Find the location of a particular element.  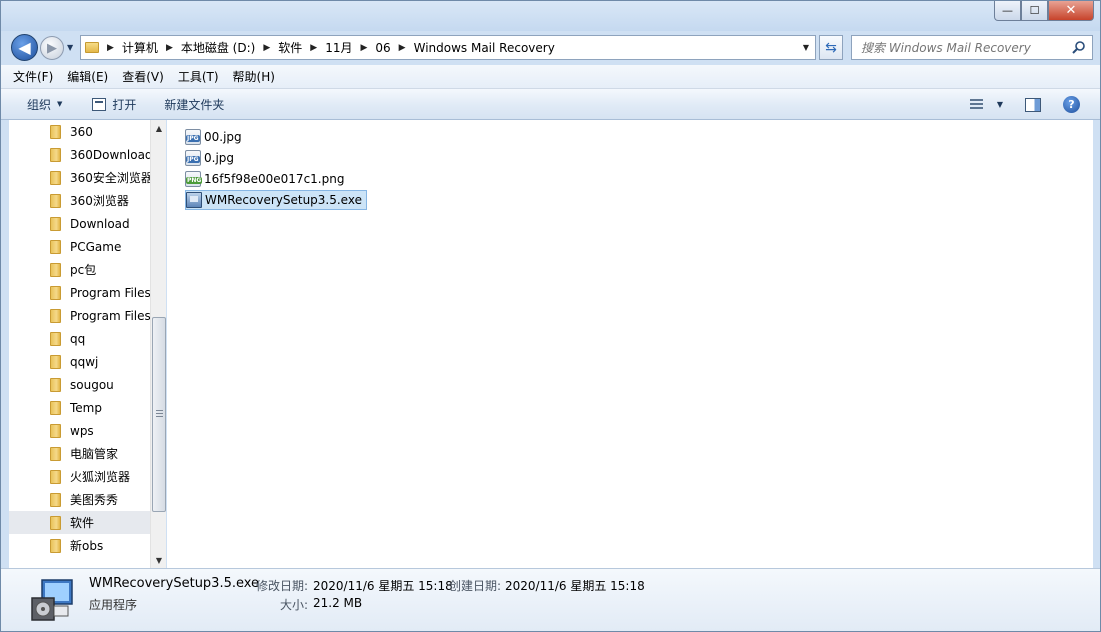

sidebar-item-label: Program Files is located at coordinates (110, 292).